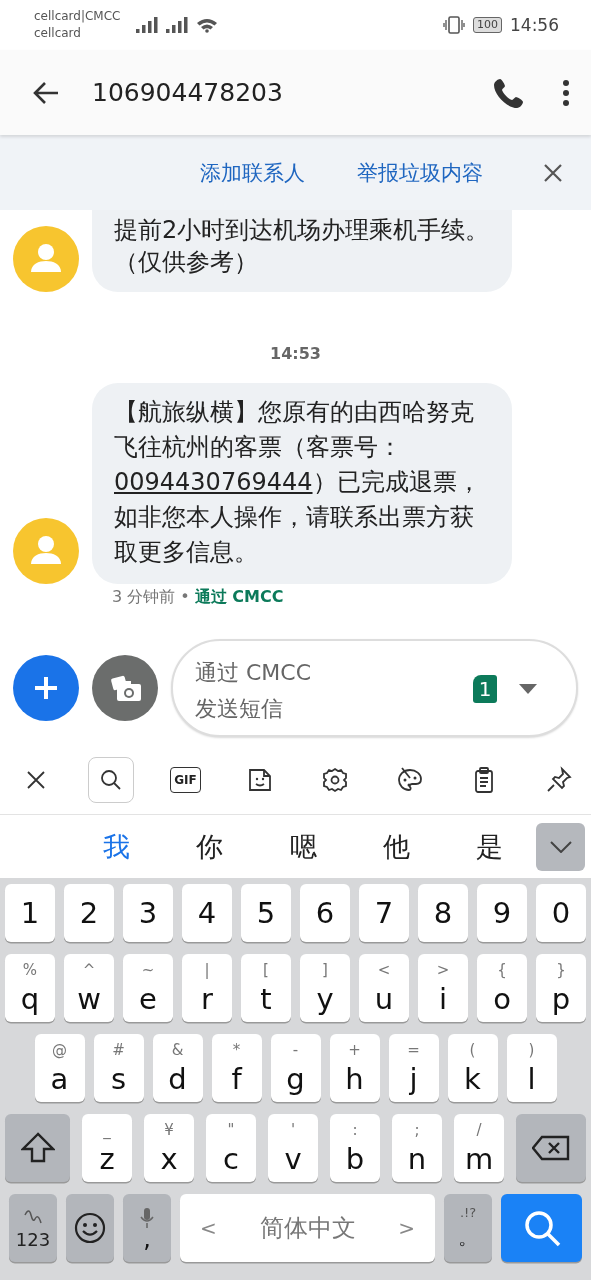 The height and width of the screenshot is (1280, 591). I want to click on left-arrow-label: <, so click(208, 1228).